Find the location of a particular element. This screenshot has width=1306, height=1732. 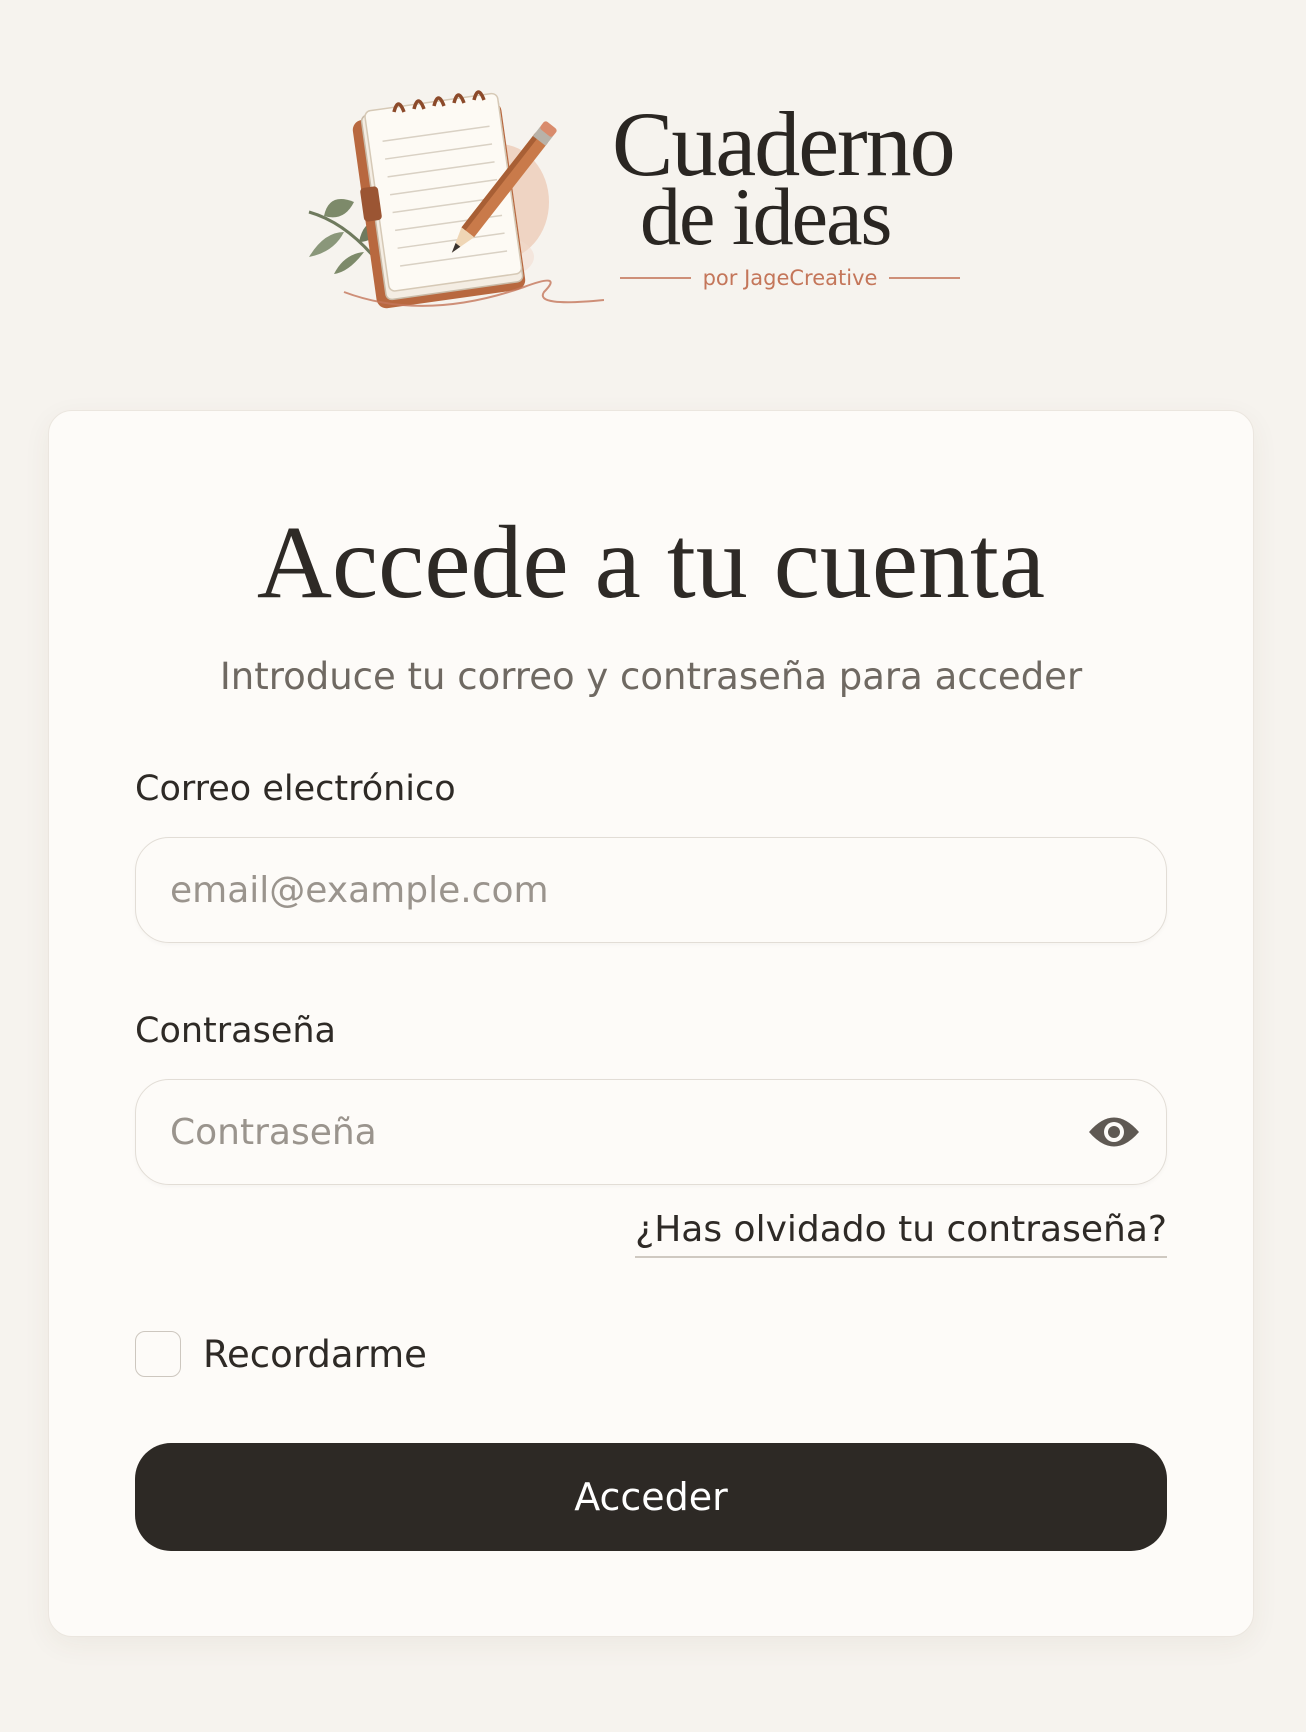

brand-logo: Cuaderno de ideas por JageCreative is located at coordinates (644, 197).